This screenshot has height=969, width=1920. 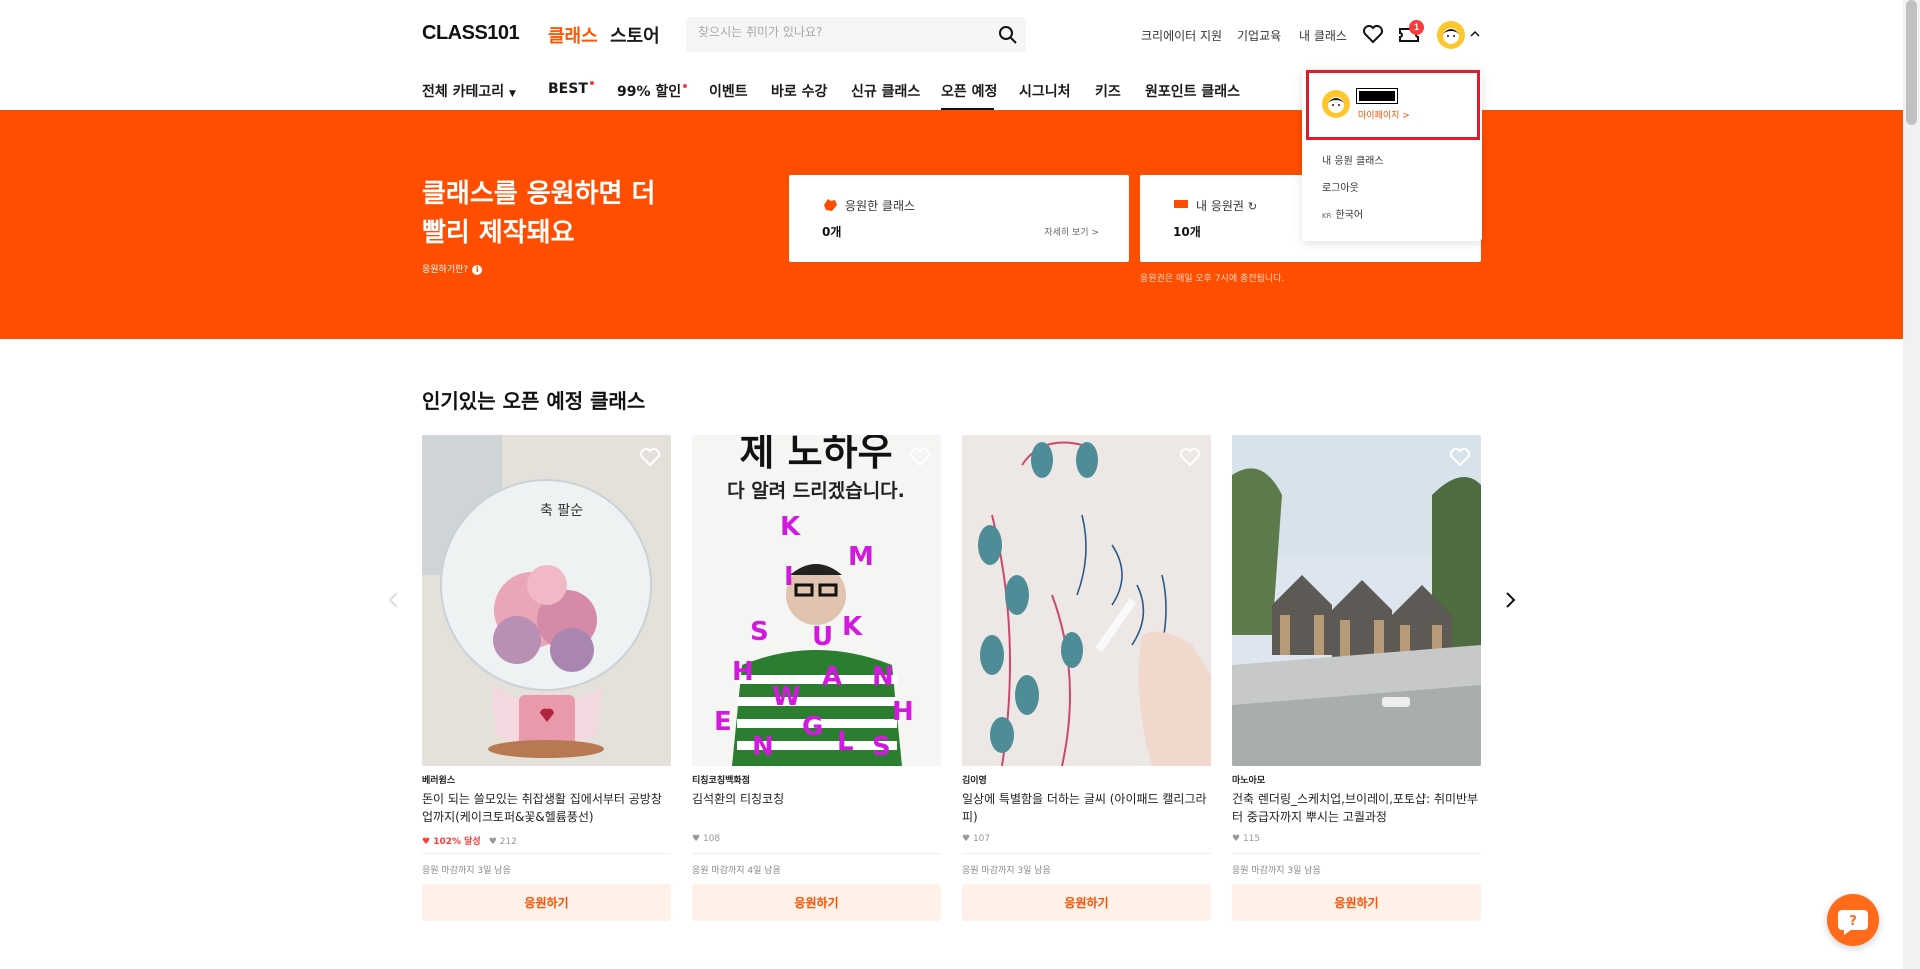 What do you see at coordinates (1108, 91) in the screenshot?
I see `nav-kids: 키즈` at bounding box center [1108, 91].